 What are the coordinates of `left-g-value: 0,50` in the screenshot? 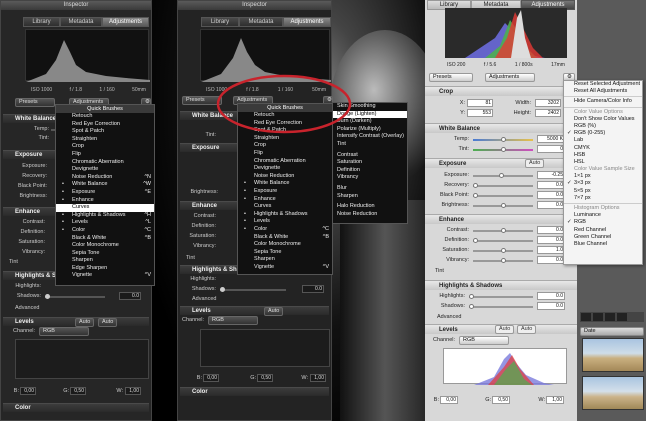 It's located at (78, 391).